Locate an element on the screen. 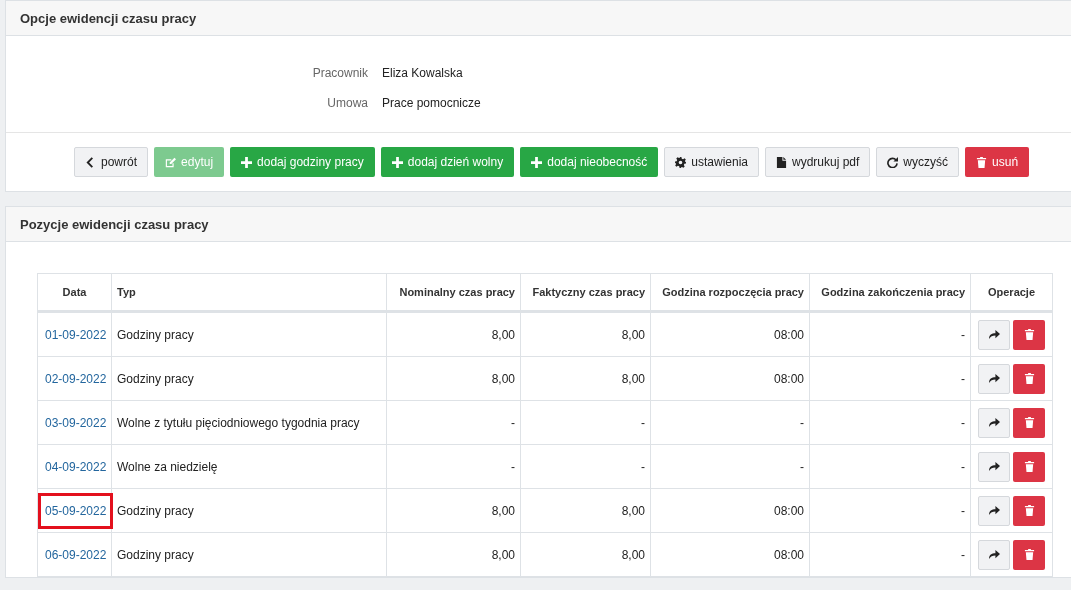 The image size is (1071, 590). panel-title: Pozycje ewidencji czasu pracy is located at coordinates (114, 224).